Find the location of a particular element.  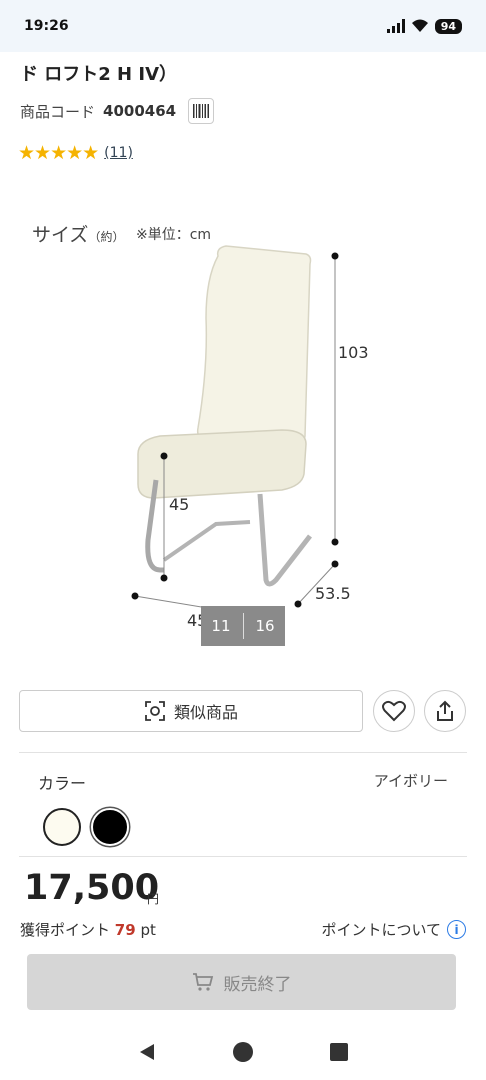

product-code-value: 4000464 is located at coordinates (140, 111).